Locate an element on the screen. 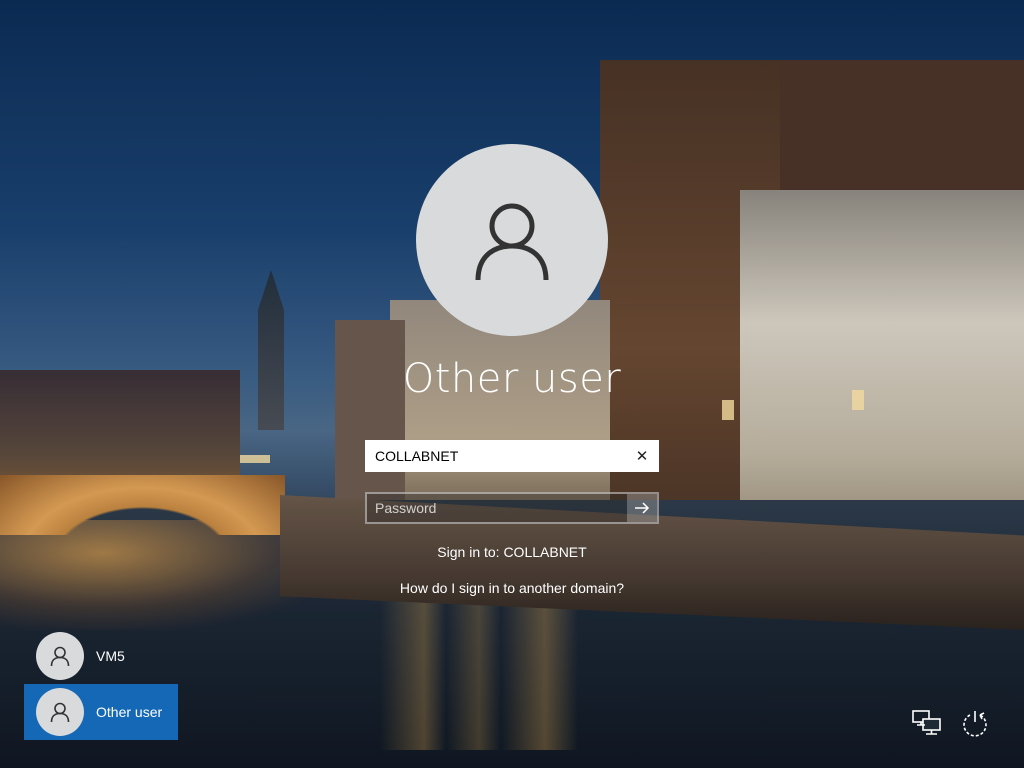 The width and height of the screenshot is (1024, 768). account-name: Other user is located at coordinates (512, 379).